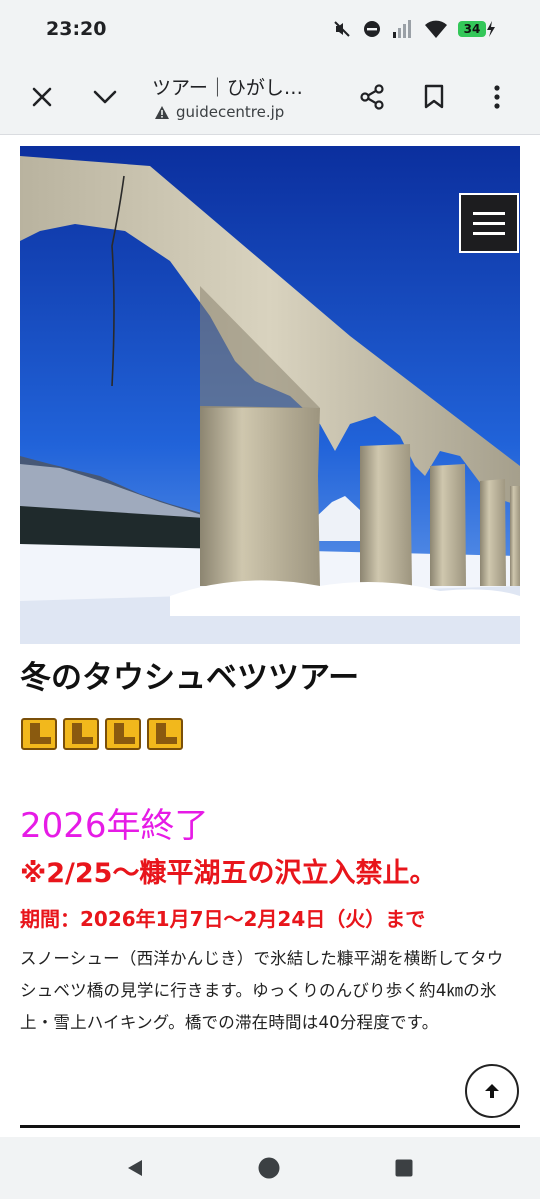 Image resolution: width=540 pixels, height=1199 pixels. What do you see at coordinates (228, 873) in the screenshot?
I see `closure-notice: ※2/25〜糠平湖五の沢立入禁止。` at bounding box center [228, 873].